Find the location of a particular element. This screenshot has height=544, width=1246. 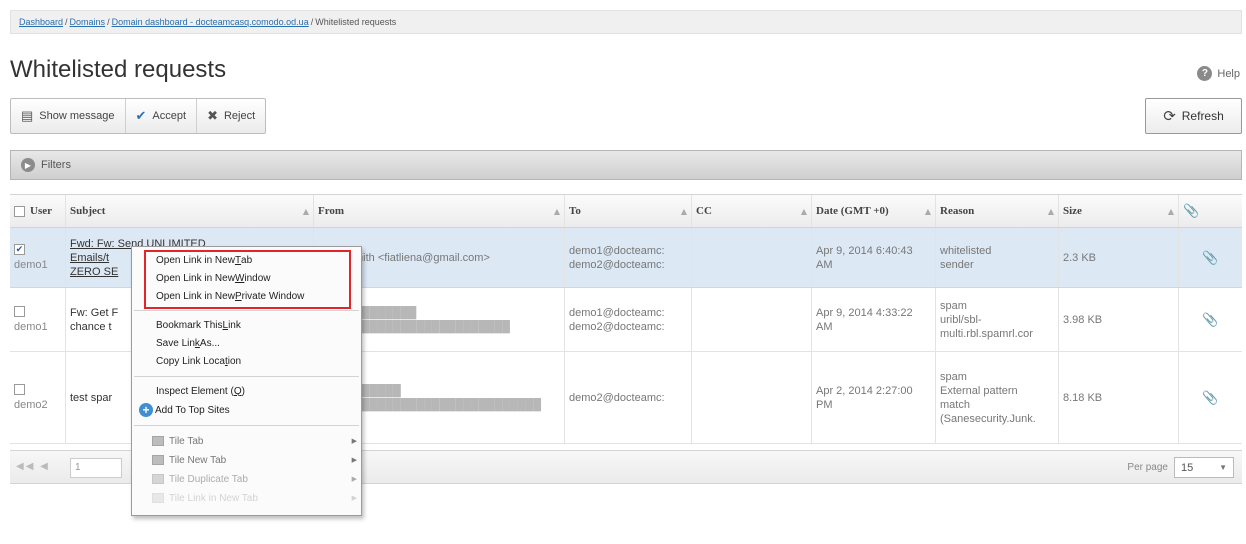

message-icon: ▤ is located at coordinates (27, 115).